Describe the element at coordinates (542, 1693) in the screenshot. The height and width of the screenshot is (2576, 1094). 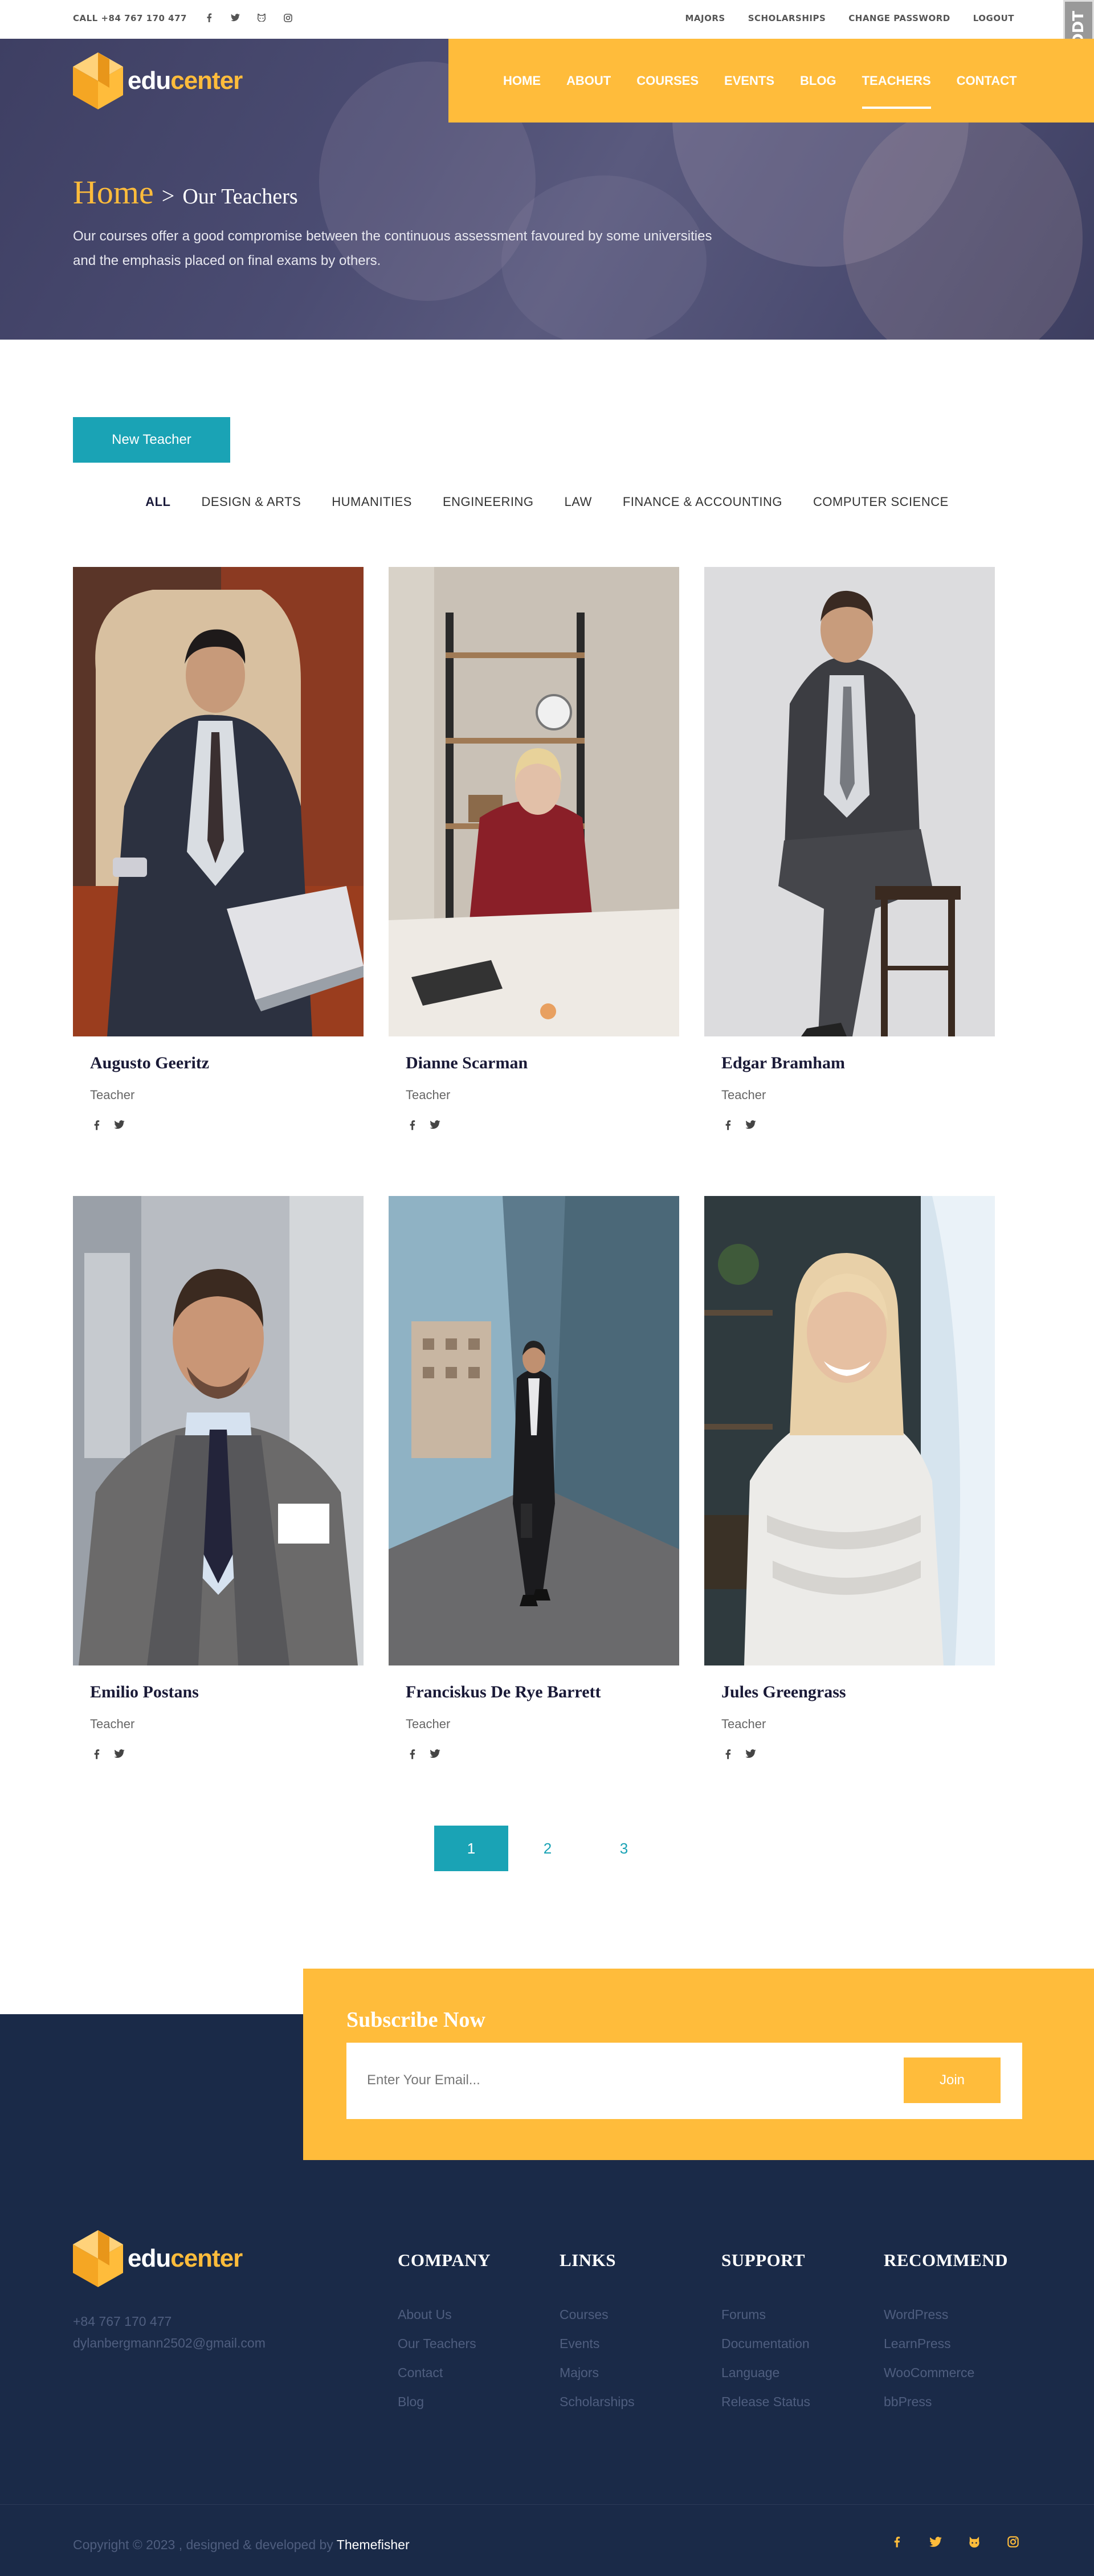
I see `teacher-name: Franciskus De Rye Barrett` at that location.